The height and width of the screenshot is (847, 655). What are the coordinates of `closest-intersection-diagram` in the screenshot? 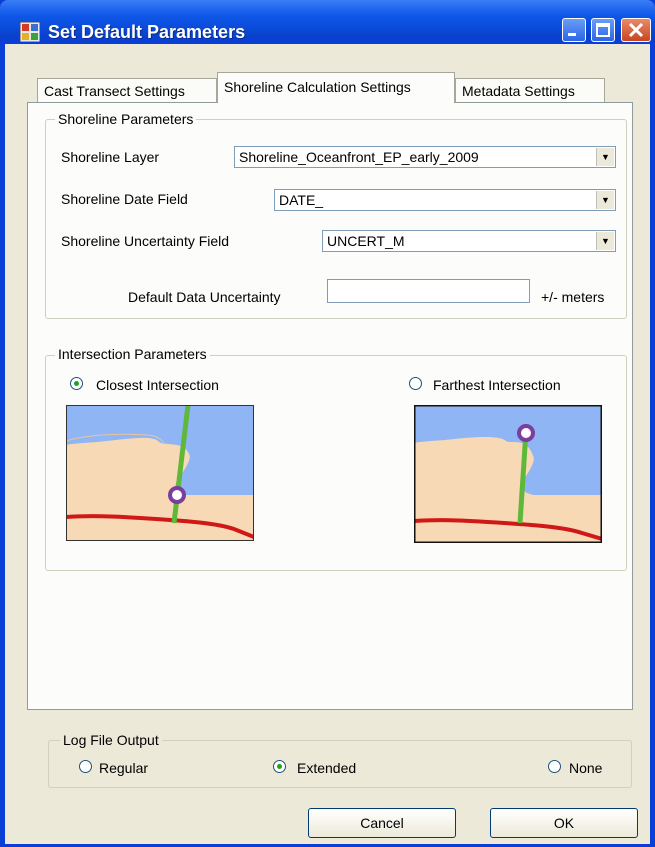 It's located at (160, 473).